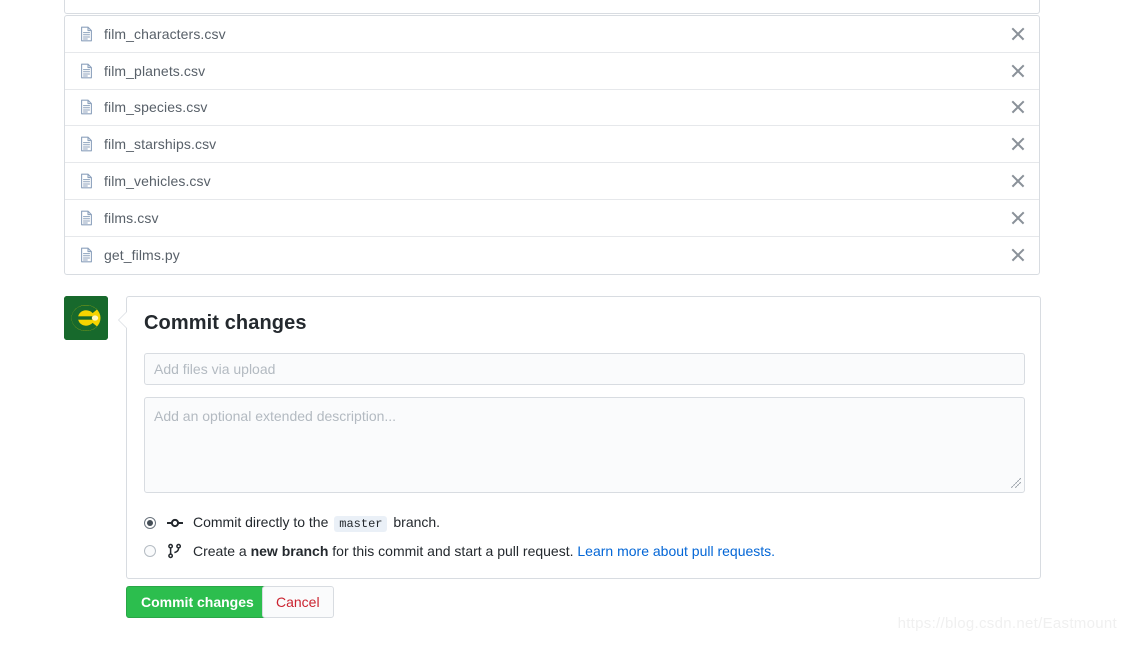 The image size is (1126, 646). Describe the element at coordinates (131, 217) in the screenshot. I see `uploaded-file-name: films.csv` at that location.